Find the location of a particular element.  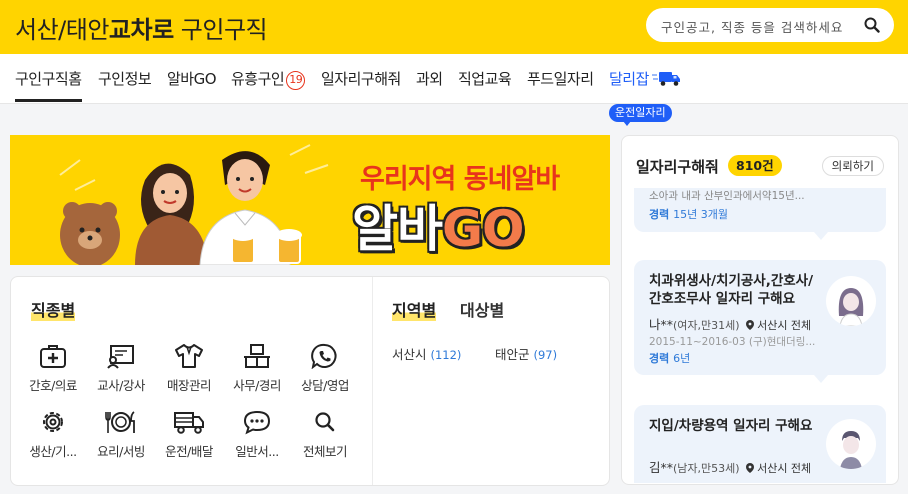

site-logo: 서산/태안교차로 구인구직 is located at coordinates (141, 27).